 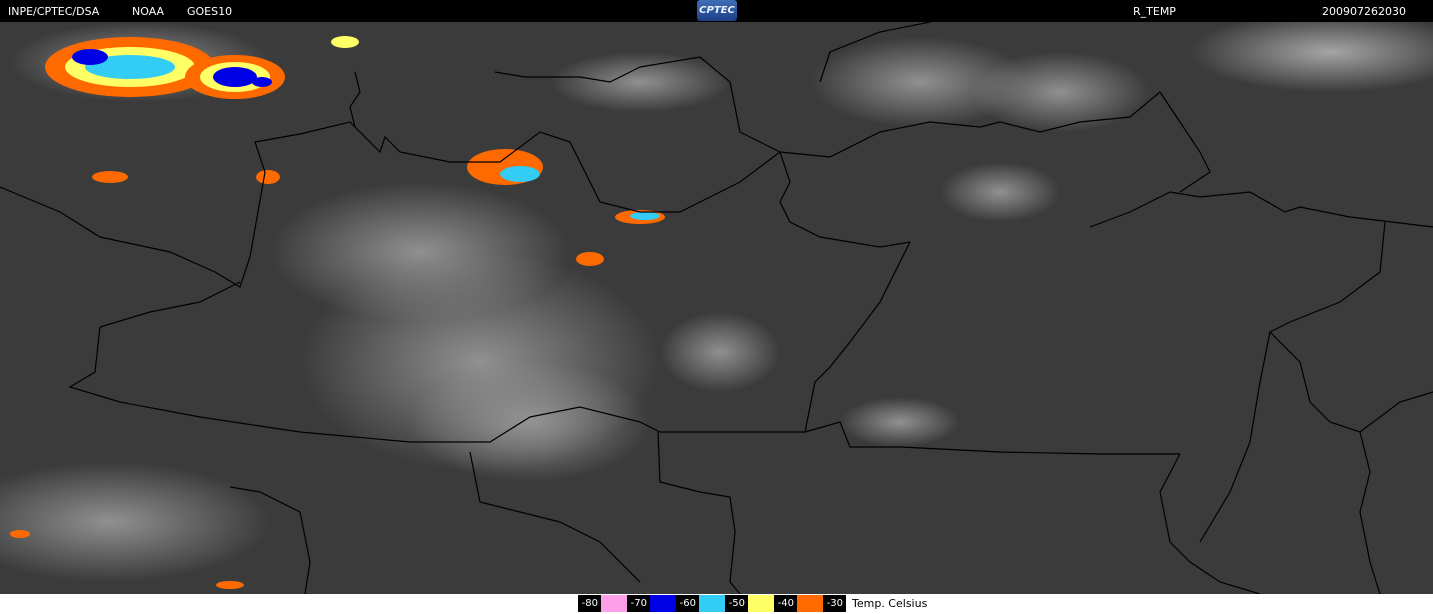 I want to click on agency-label: NOAA, so click(x=148, y=11).